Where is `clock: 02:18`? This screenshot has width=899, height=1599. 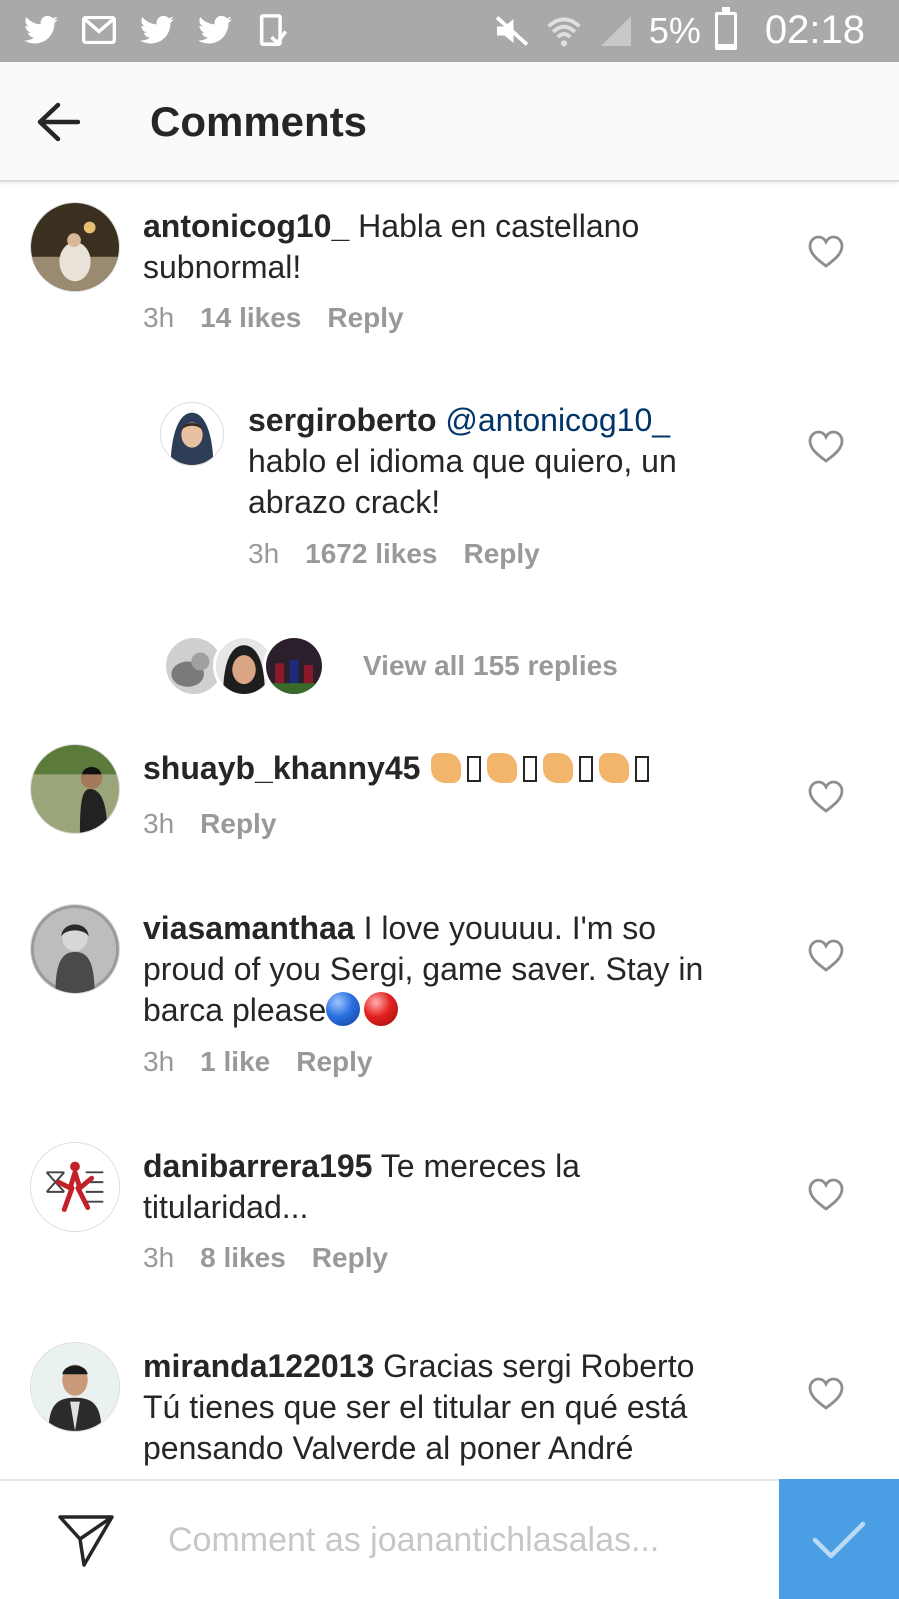 clock: 02:18 is located at coordinates (814, 30).